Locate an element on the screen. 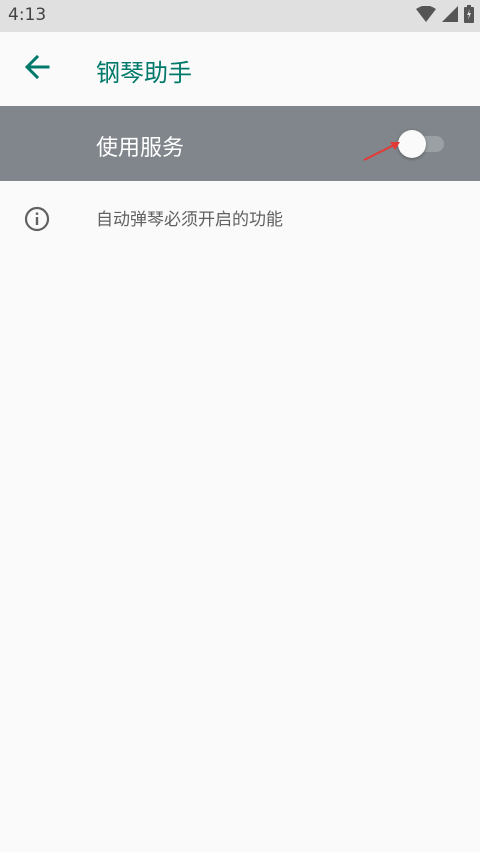 Image resolution: width=480 pixels, height=852 pixels. footer-info: 自动弹琴必须开启的功能 is located at coordinates (240, 219).